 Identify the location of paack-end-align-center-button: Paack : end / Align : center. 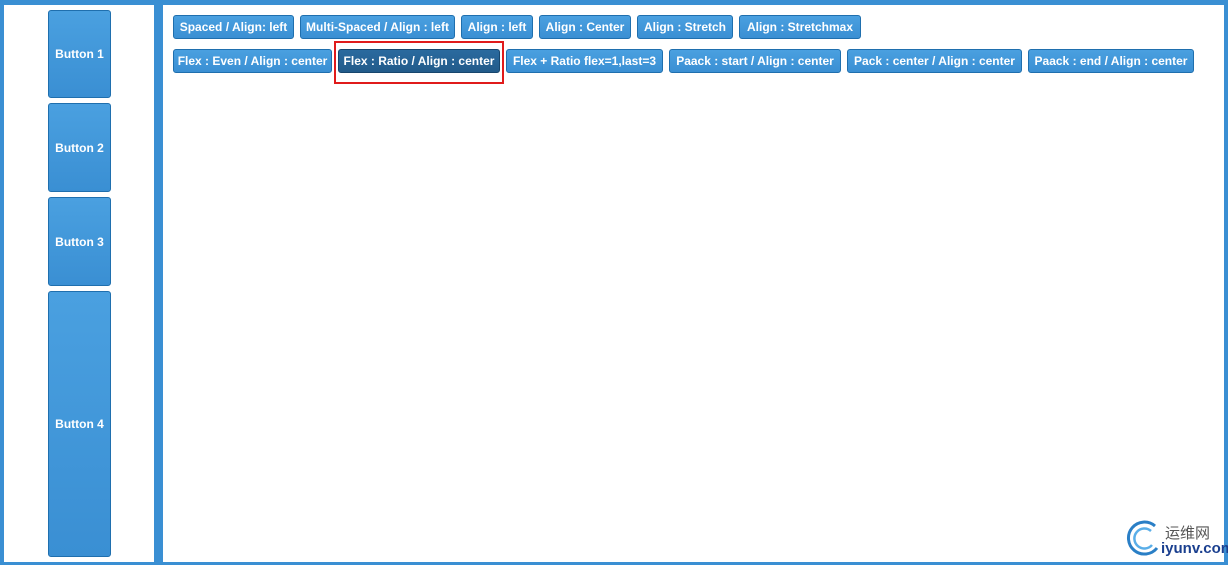
(1111, 61).